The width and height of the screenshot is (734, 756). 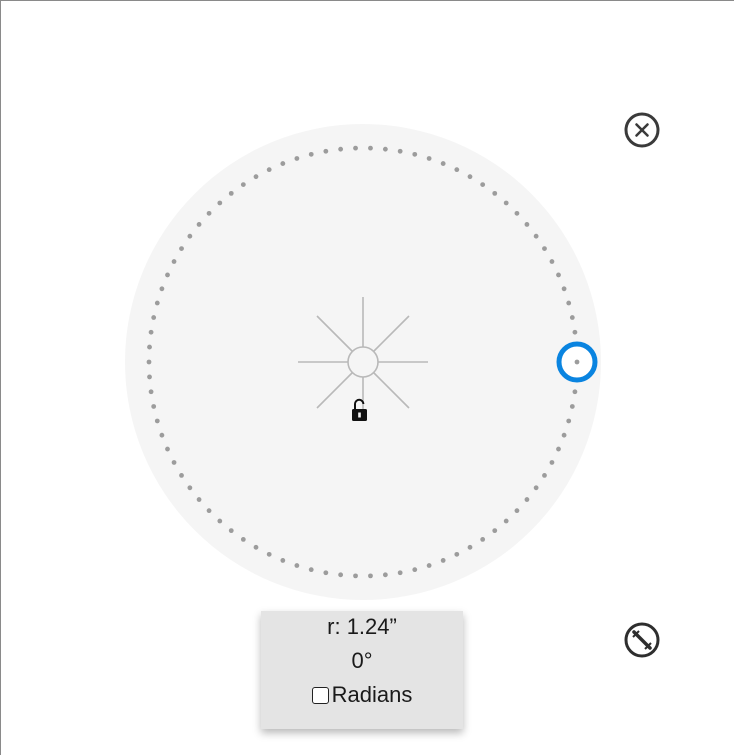 I want to click on ruler-slash-icon, so click(x=642, y=640).